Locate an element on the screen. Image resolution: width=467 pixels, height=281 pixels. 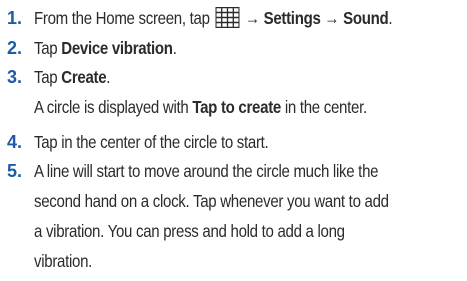
step-number: 3. is located at coordinates (15, 77).